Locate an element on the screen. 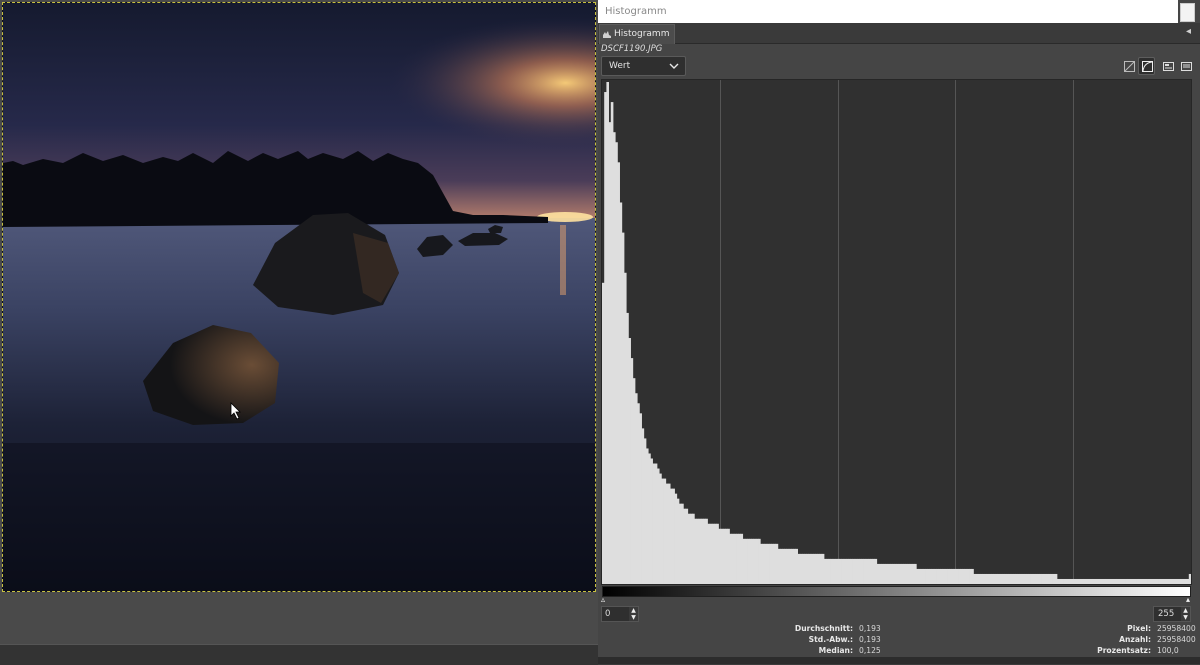 Image resolution: width=1200 pixels, height=665 pixels. range-max-spinner: 255 ▲ ▼ is located at coordinates (1172, 614).